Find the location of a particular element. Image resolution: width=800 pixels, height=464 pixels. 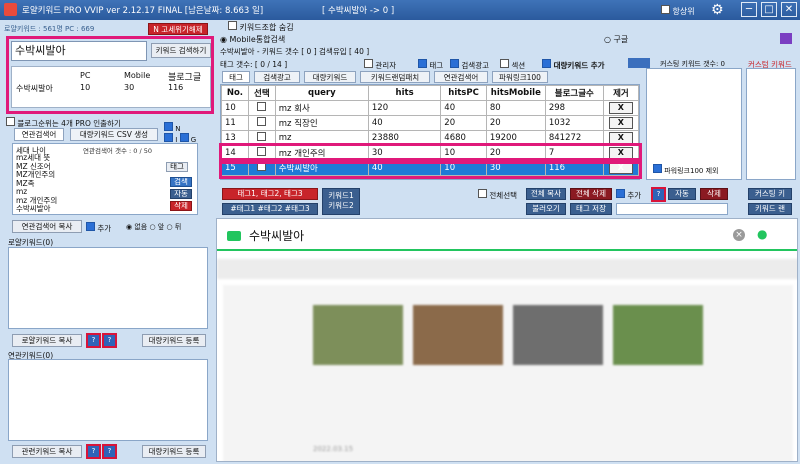

always-on-top-checkbox is located at coordinates (665, 9).